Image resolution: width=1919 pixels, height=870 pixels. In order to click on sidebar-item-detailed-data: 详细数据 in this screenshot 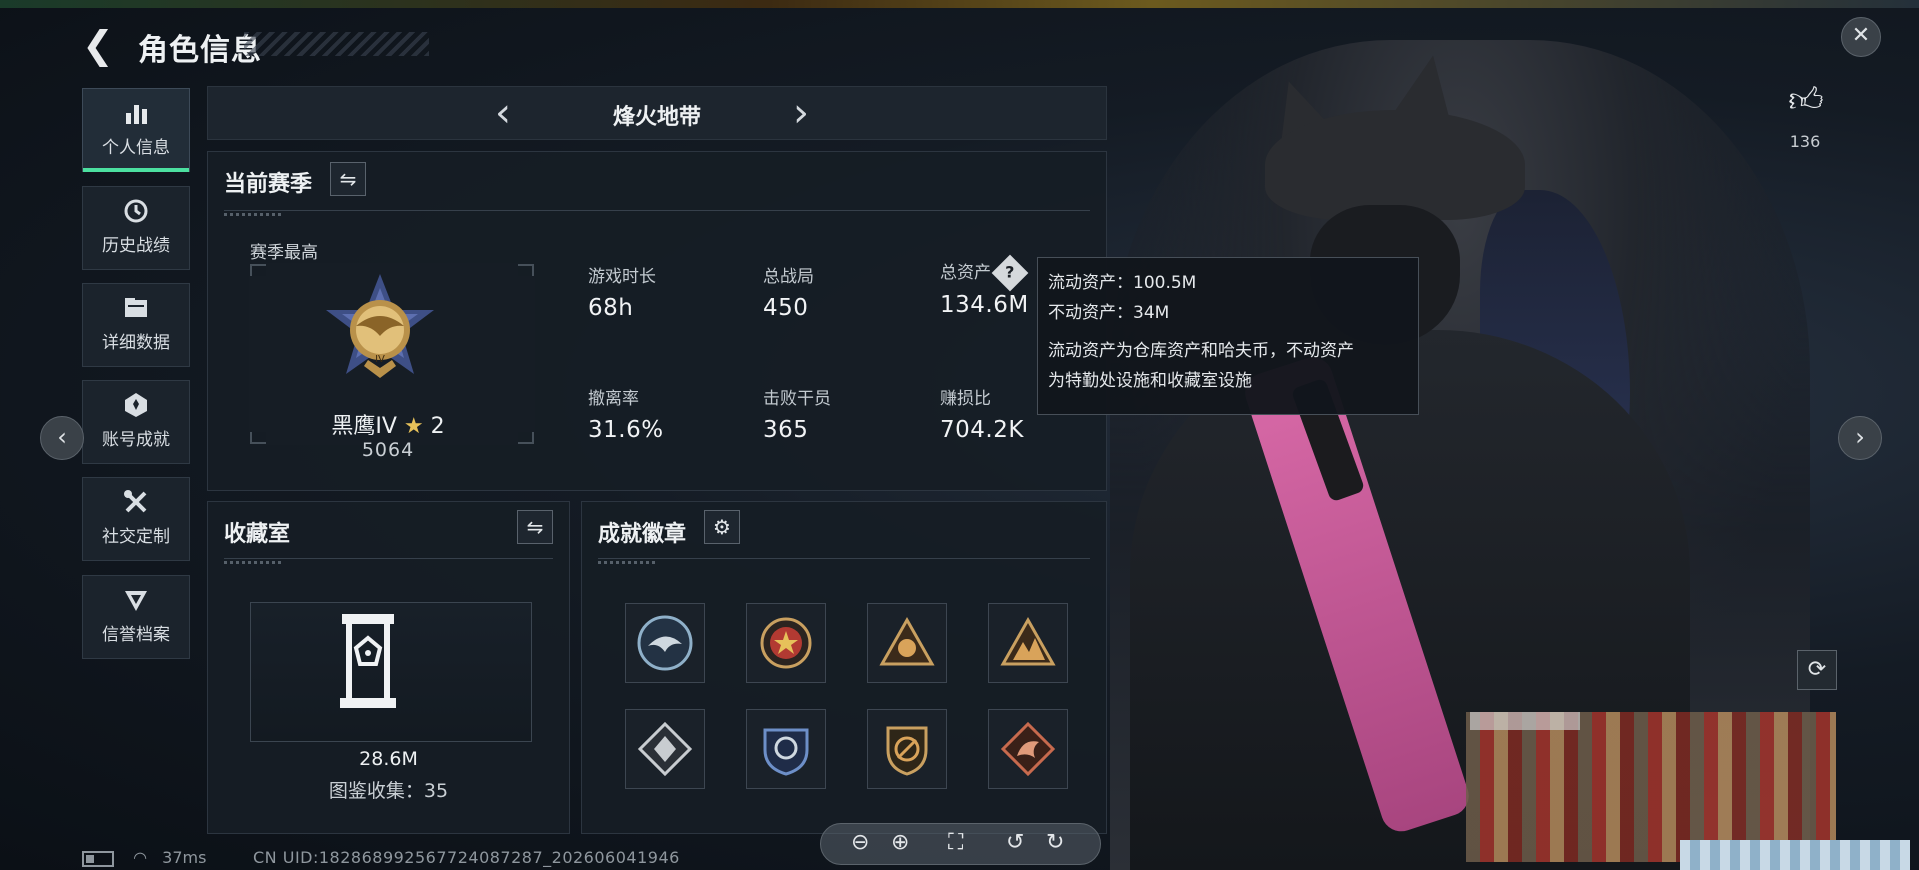, I will do `click(136, 325)`.